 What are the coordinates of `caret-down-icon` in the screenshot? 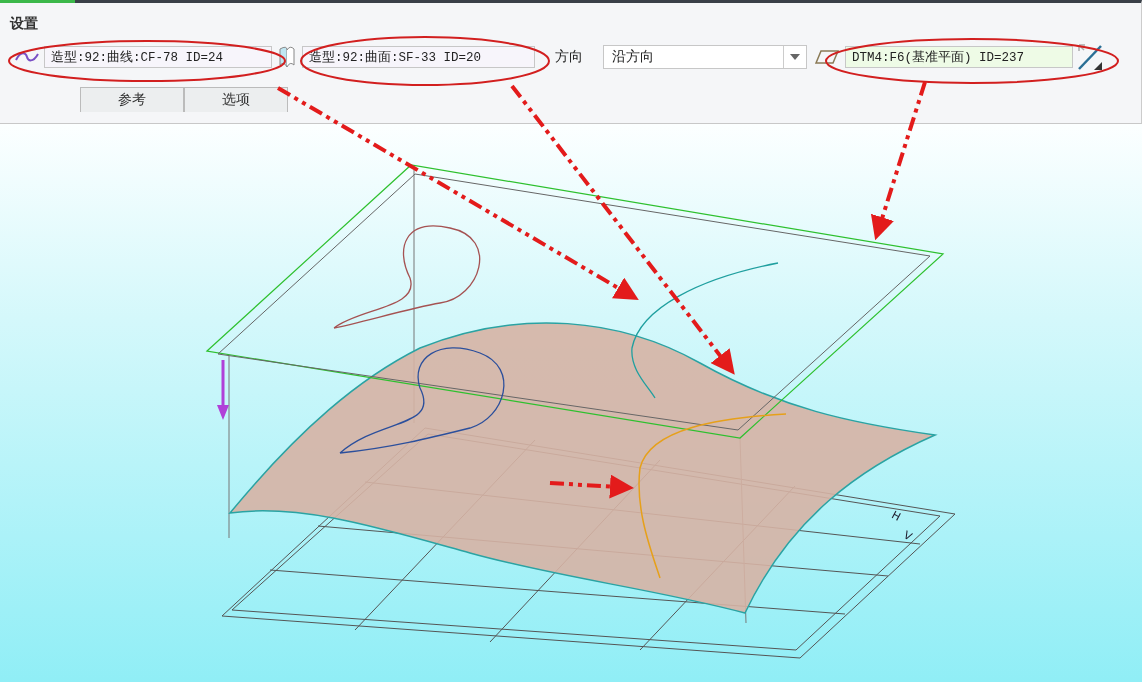 It's located at (795, 57).